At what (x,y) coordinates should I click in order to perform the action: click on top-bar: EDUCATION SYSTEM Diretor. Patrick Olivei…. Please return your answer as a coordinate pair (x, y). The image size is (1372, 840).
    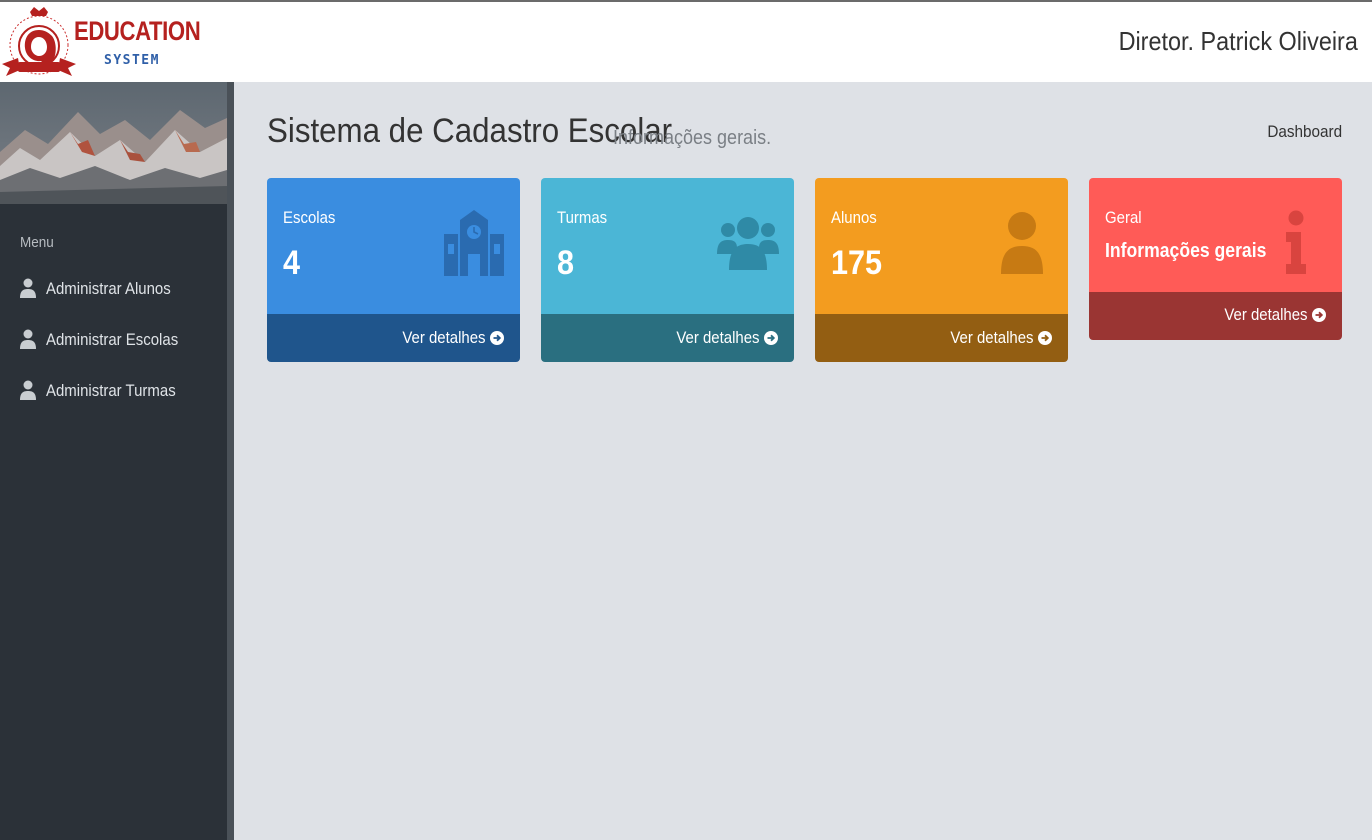
    Looking at the image, I should click on (686, 41).